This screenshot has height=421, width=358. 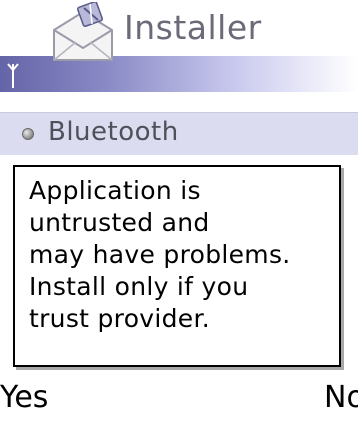 What do you see at coordinates (341, 397) in the screenshot?
I see `no-softkey: No` at bounding box center [341, 397].